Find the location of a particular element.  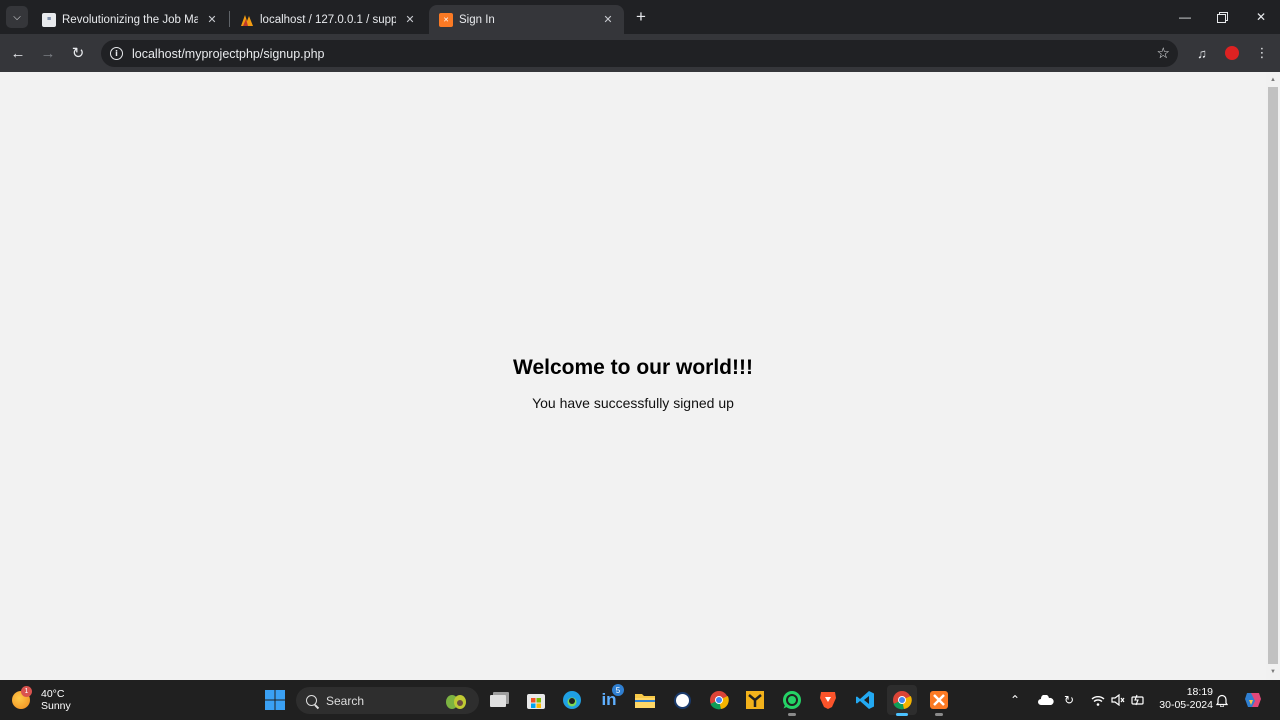

tab-title: localhost / 127.0.0.1 / supply / u is located at coordinates (328, 19).